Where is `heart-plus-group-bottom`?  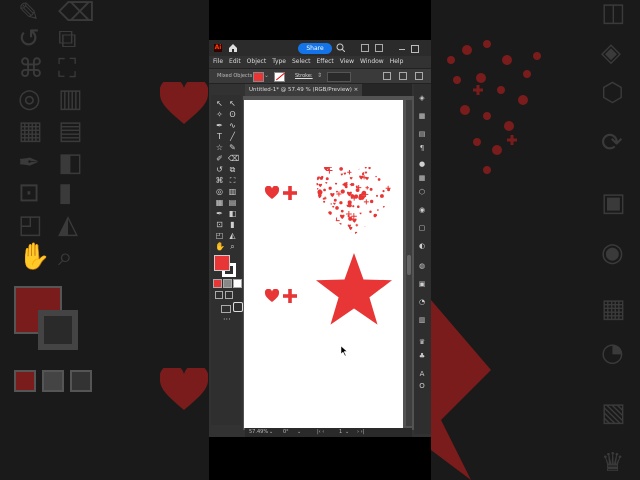 heart-plus-group-bottom is located at coordinates (282, 296).